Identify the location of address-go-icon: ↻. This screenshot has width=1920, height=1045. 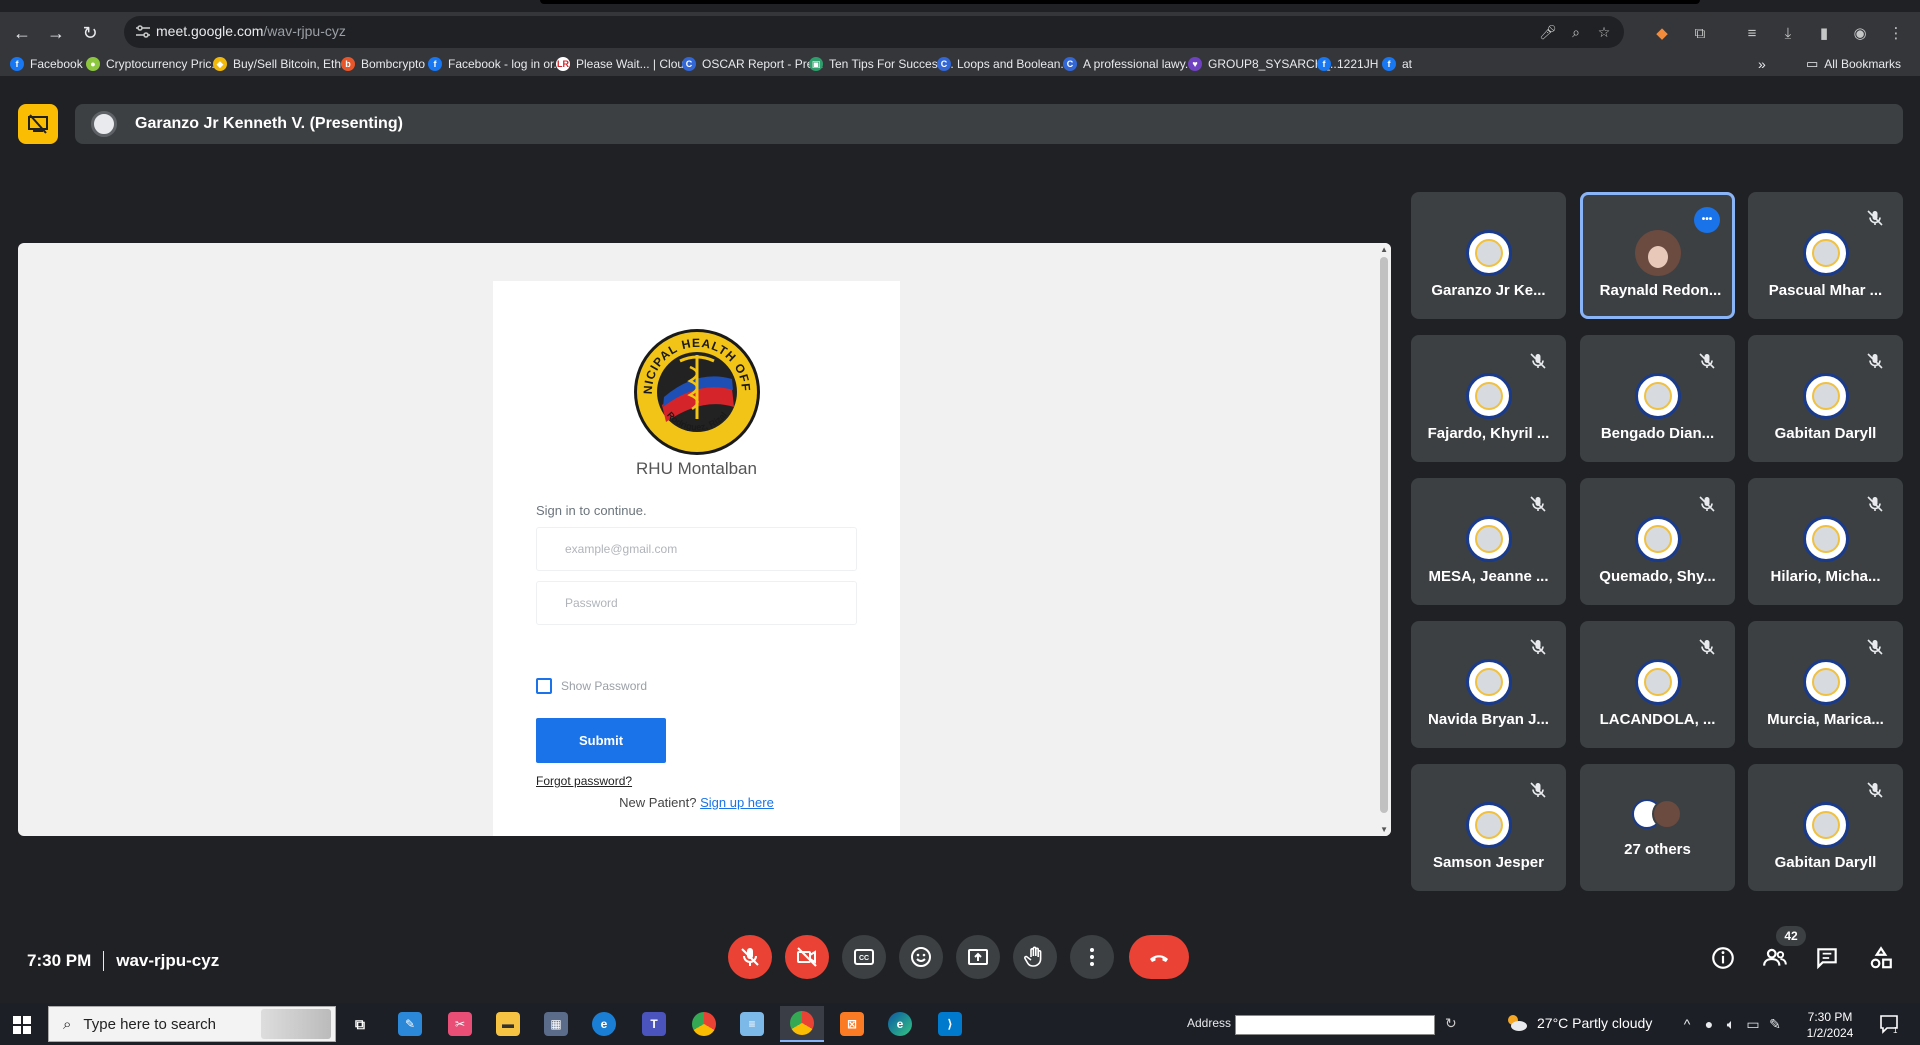
(1455, 1025).